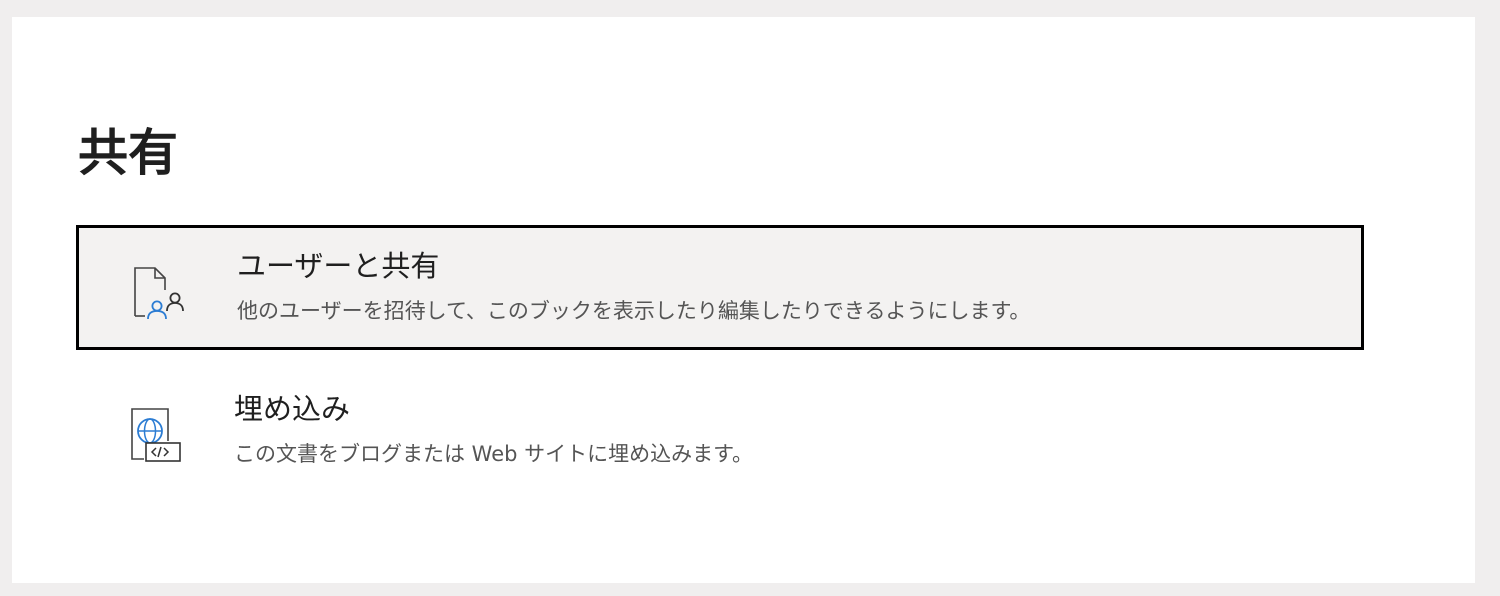  What do you see at coordinates (292, 409) in the screenshot?
I see `embed-label: 埋め込み` at bounding box center [292, 409].